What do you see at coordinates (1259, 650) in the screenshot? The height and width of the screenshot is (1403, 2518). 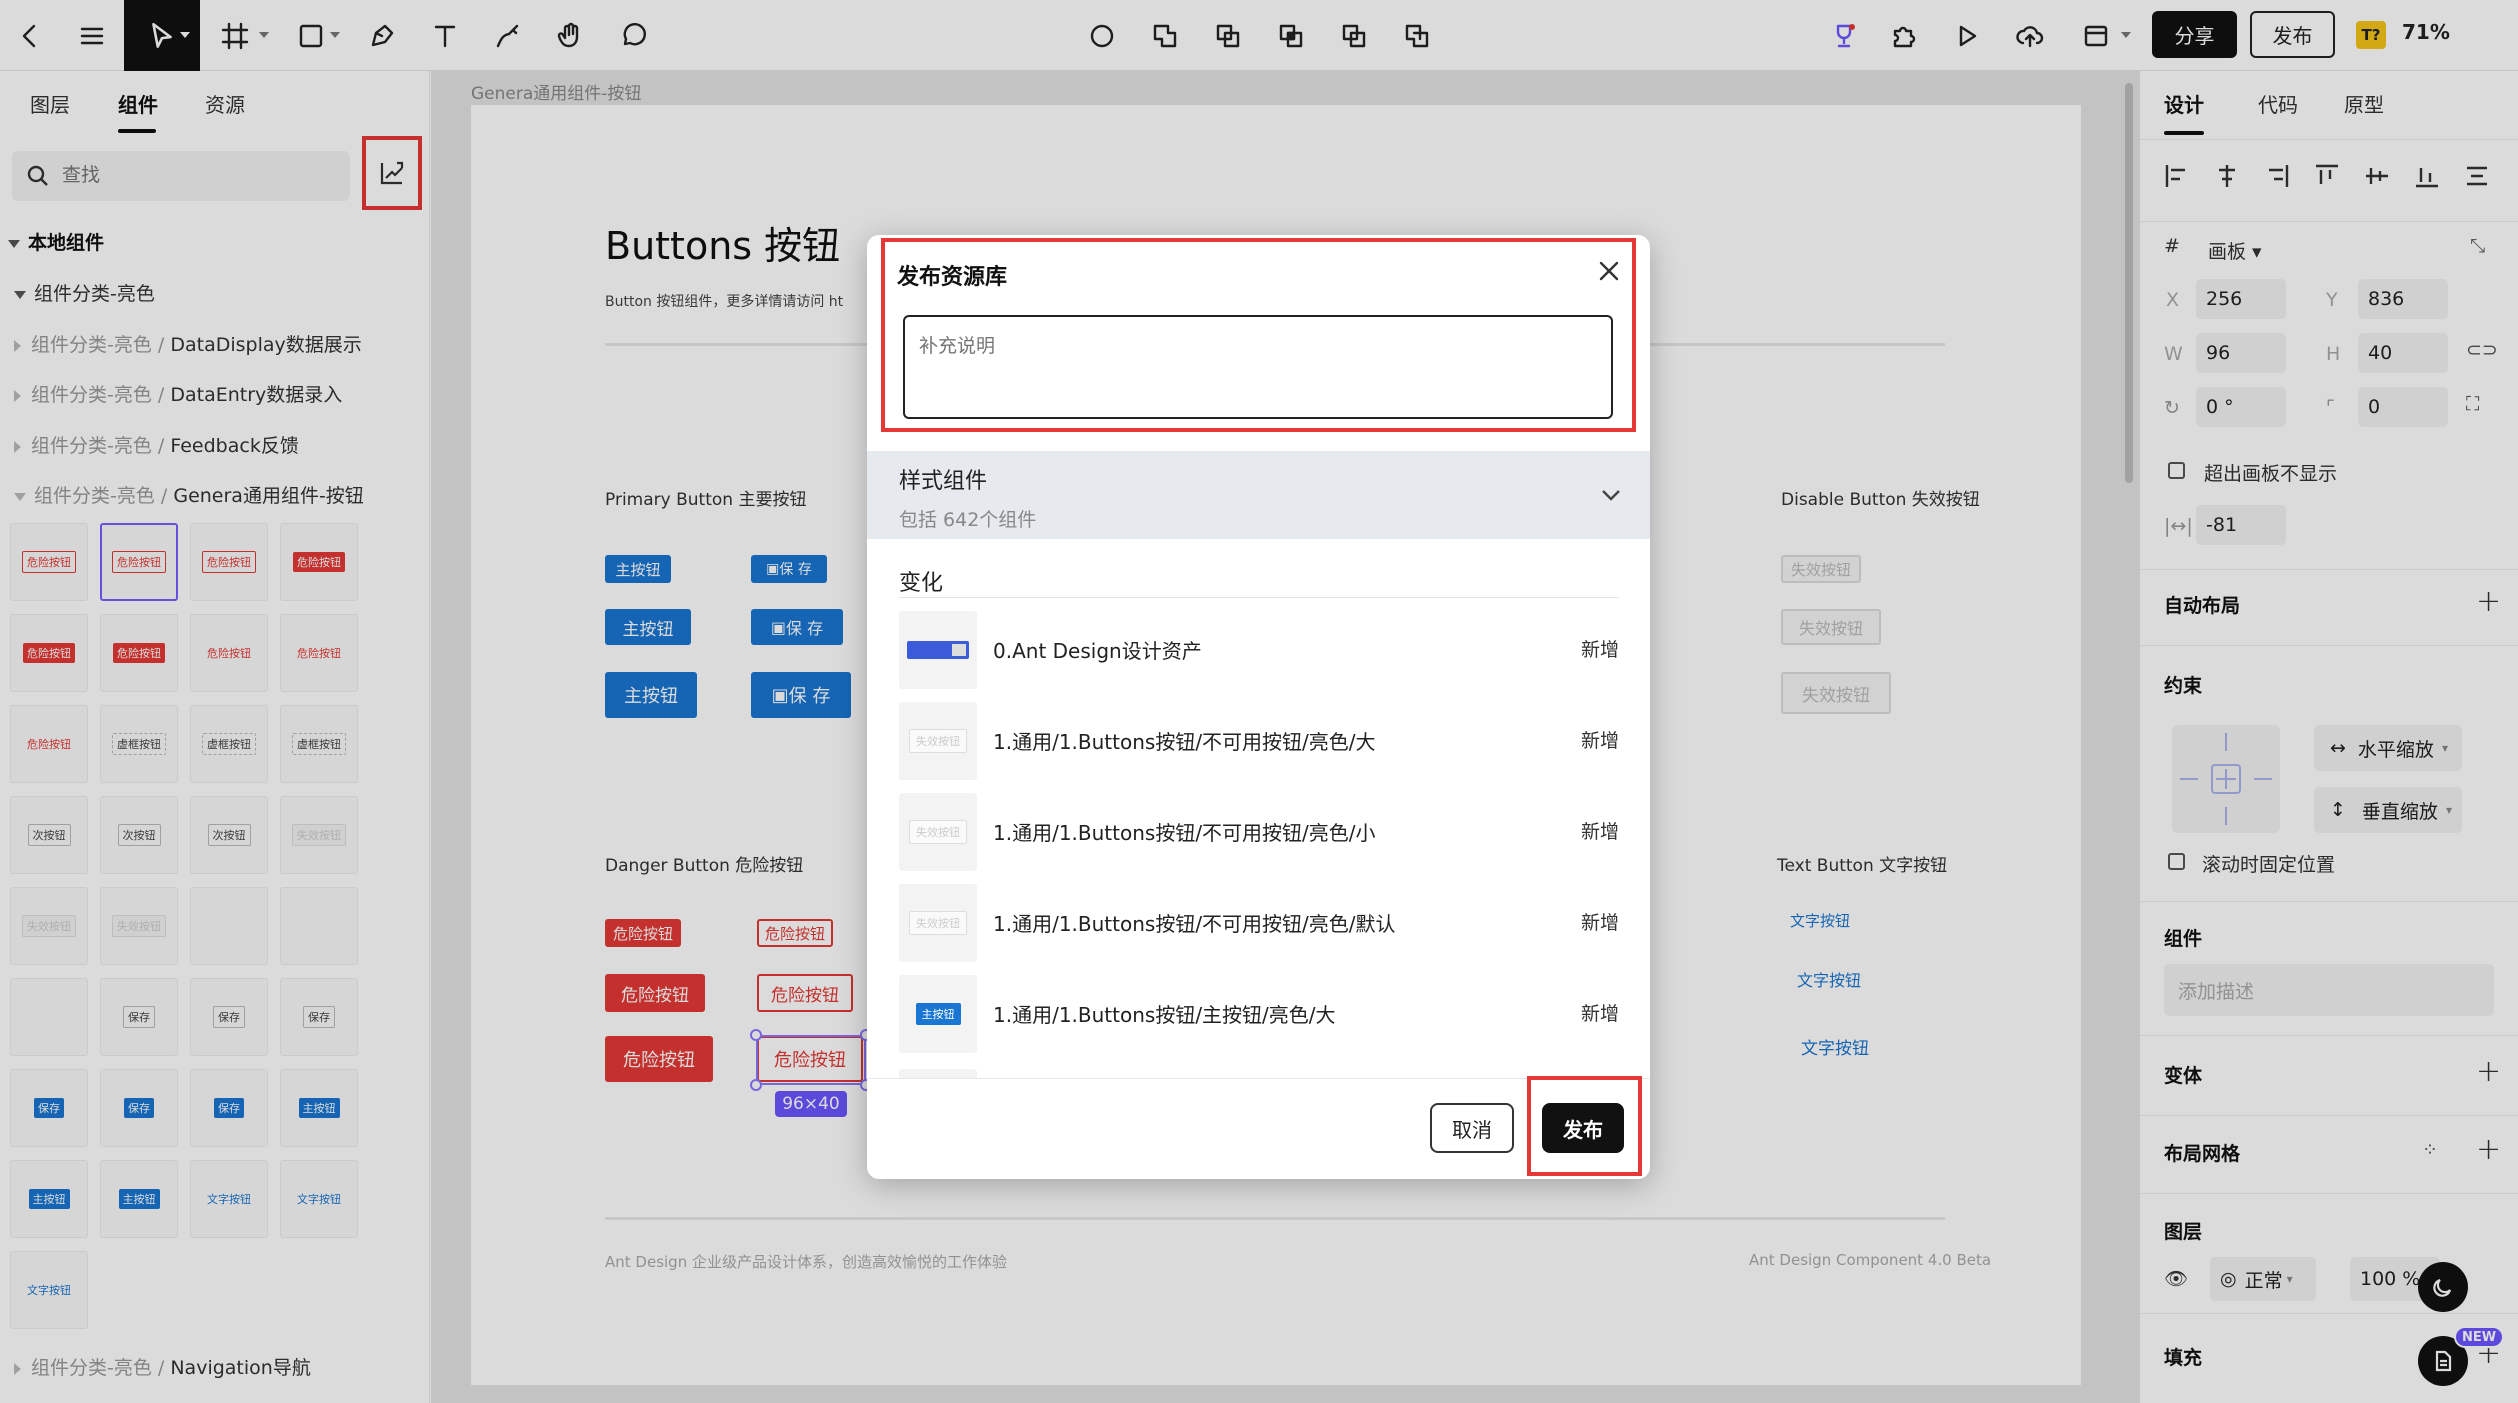 I see `change-row: 0.Ant Design设计资产 新增` at bounding box center [1259, 650].